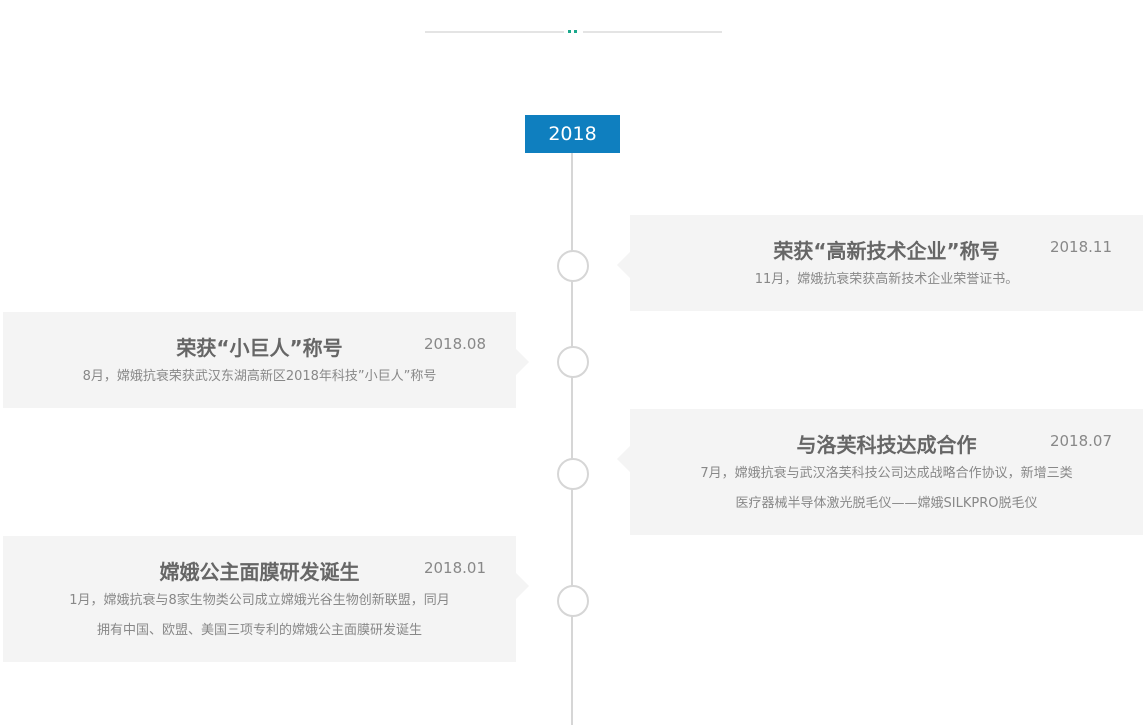 This screenshot has height=725, width=1147. I want to click on year-badge: 2018, so click(572, 134).